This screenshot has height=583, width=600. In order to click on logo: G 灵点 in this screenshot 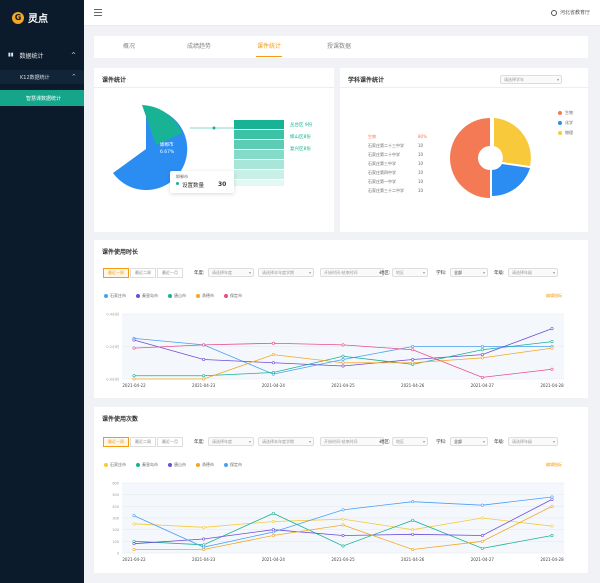, I will do `click(30, 17)`.